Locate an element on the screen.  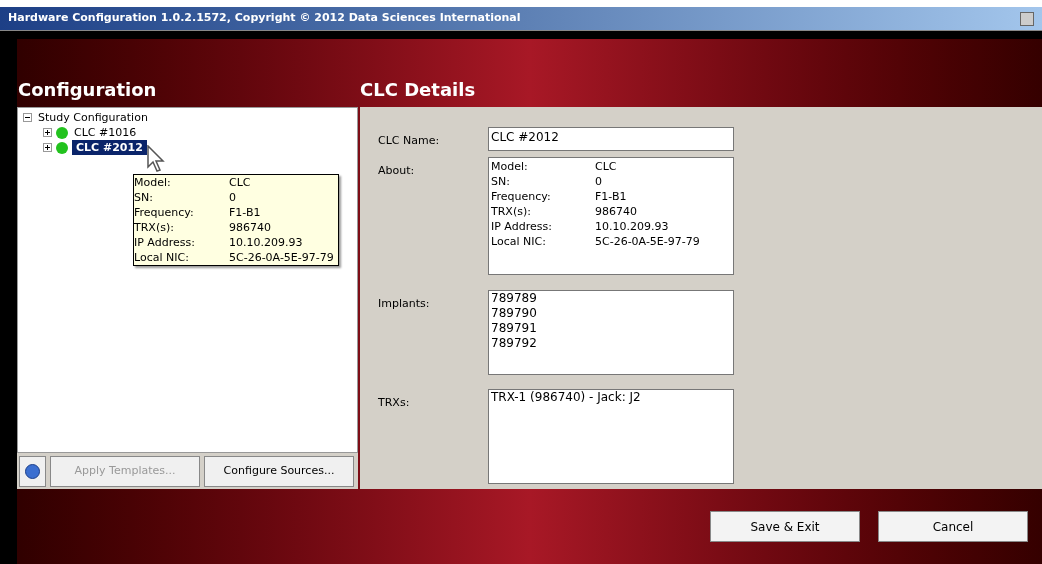
list-item: TRX-1 (986740) - Jack: J2 is located at coordinates (611, 397).